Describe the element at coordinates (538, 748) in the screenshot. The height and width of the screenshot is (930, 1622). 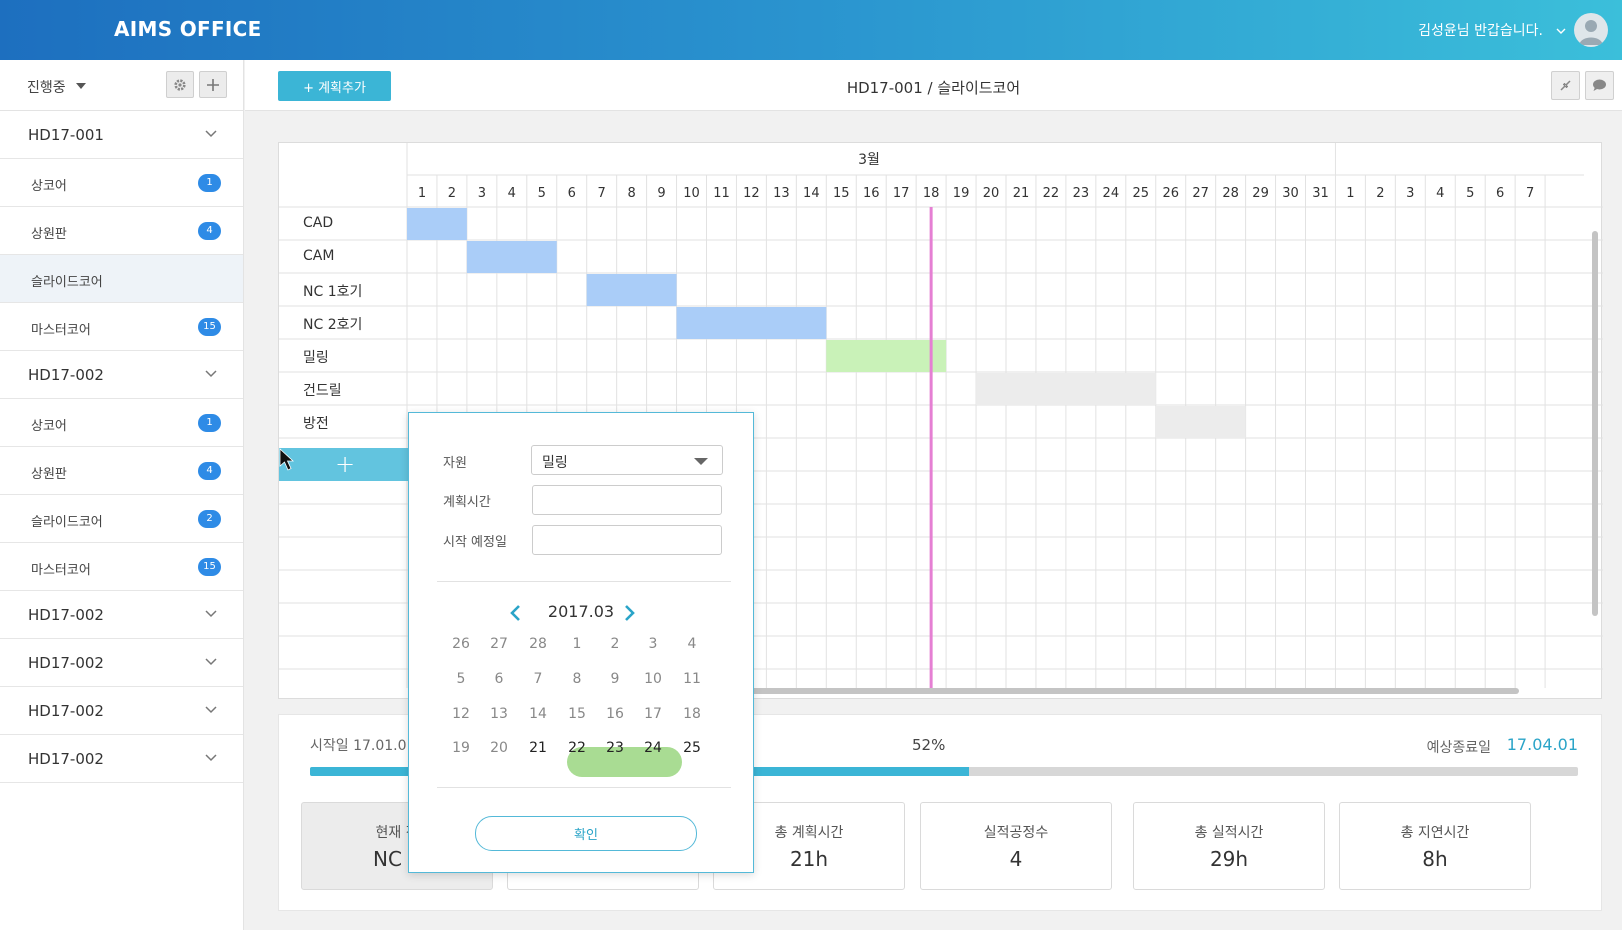
I see `calendar-day: 21` at that location.